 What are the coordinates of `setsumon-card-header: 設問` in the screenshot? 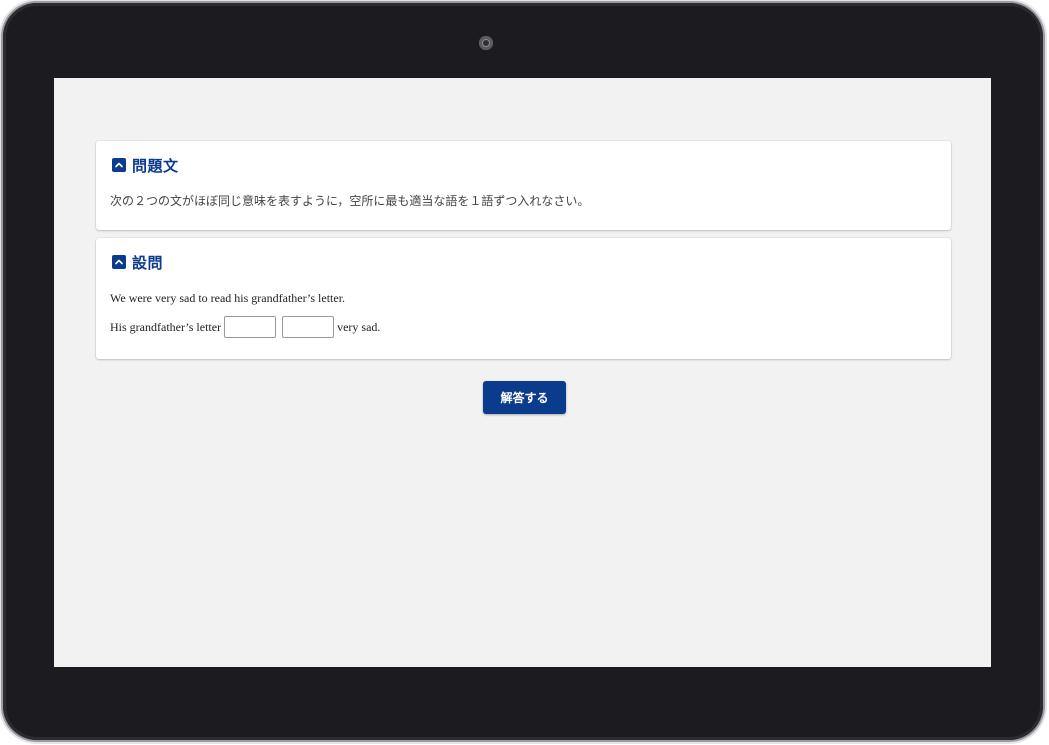 It's located at (137, 262).